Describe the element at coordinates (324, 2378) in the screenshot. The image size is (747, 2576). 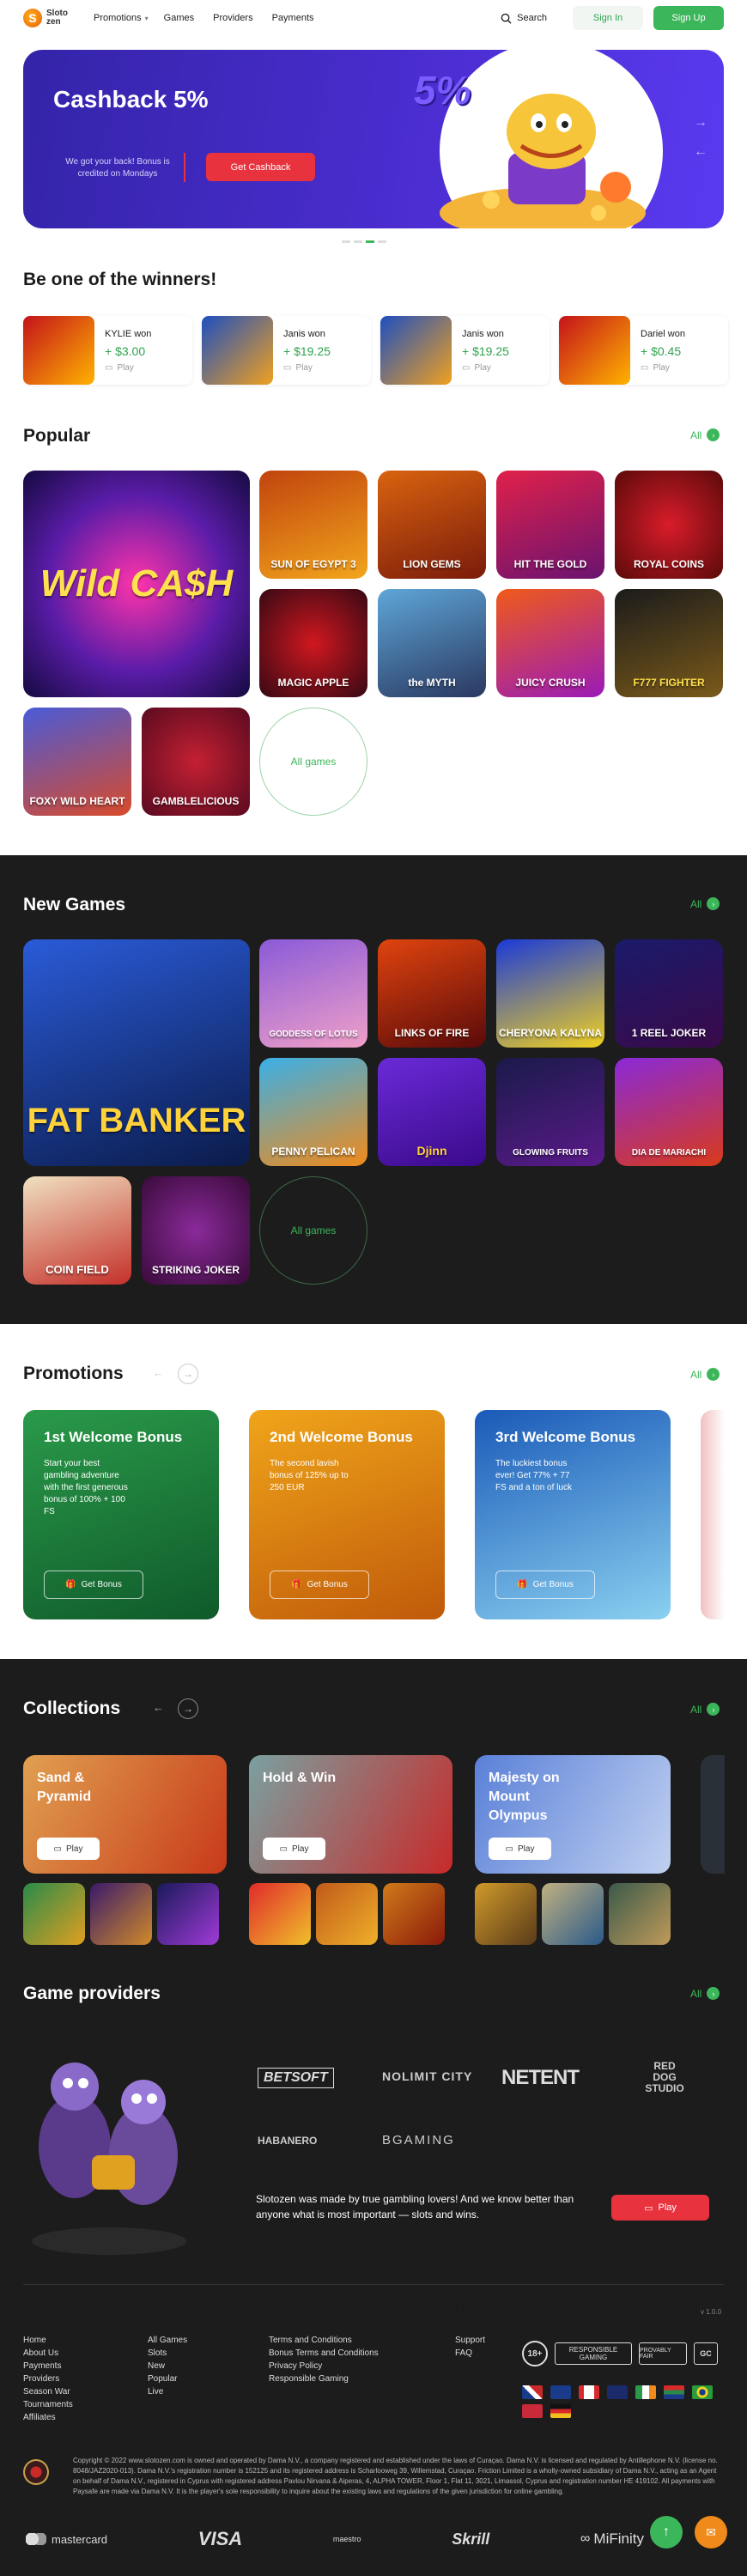
I see `footer-link: Responsible Gaming` at that location.